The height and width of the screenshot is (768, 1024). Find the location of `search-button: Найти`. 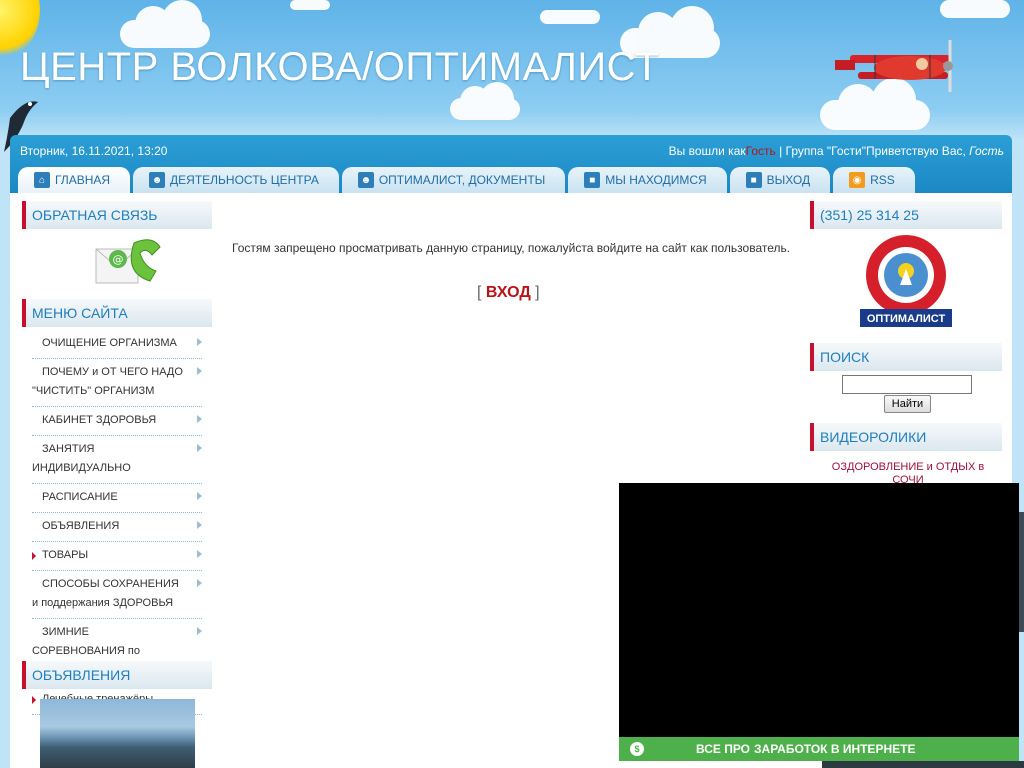

search-button: Найти is located at coordinates (907, 404).